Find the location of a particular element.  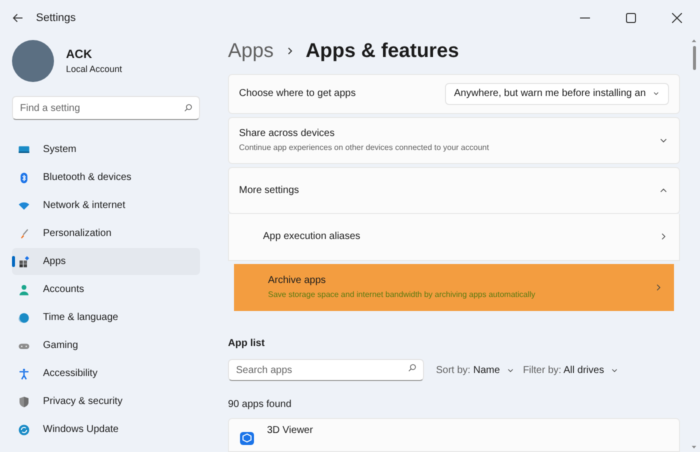

close-icon is located at coordinates (677, 18).